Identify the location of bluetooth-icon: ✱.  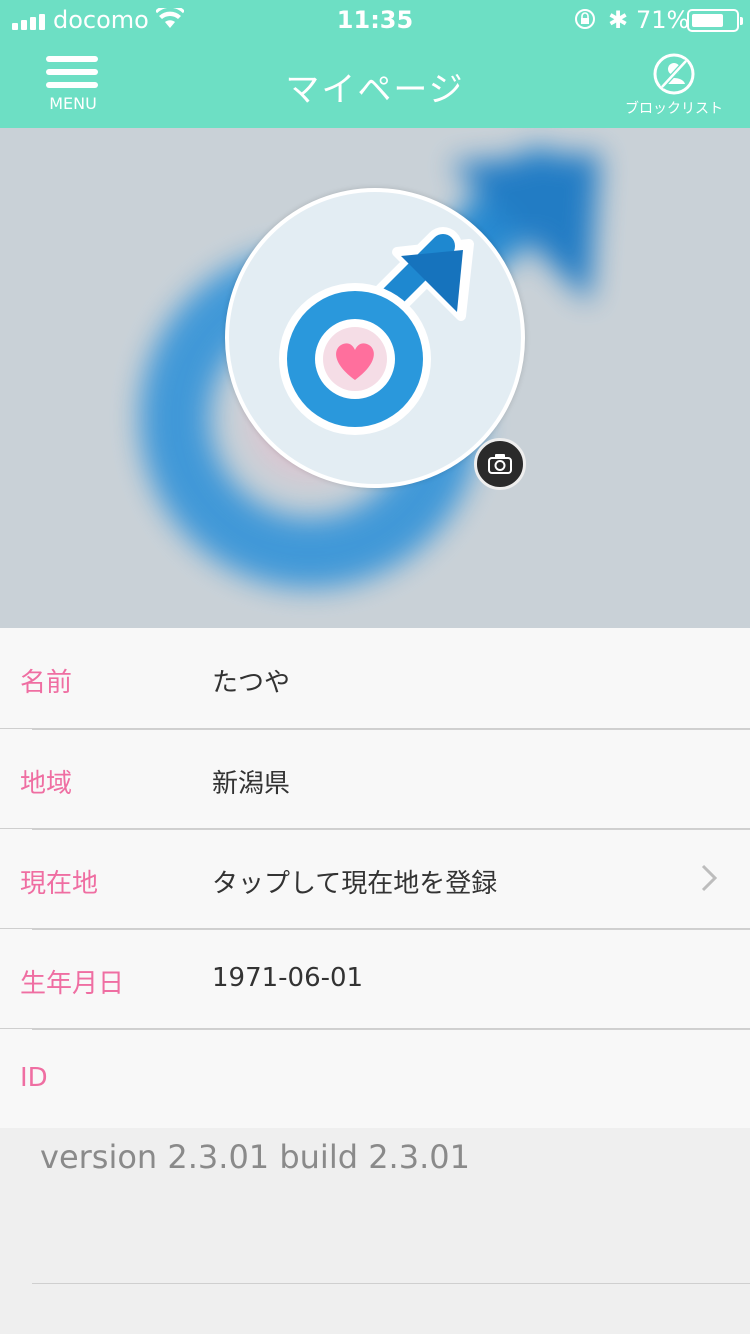
(618, 20).